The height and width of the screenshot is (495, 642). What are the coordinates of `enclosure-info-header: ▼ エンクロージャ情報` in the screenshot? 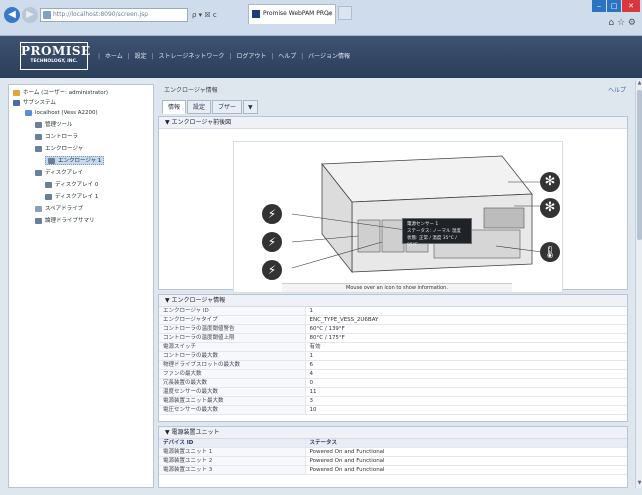 It's located at (393, 301).